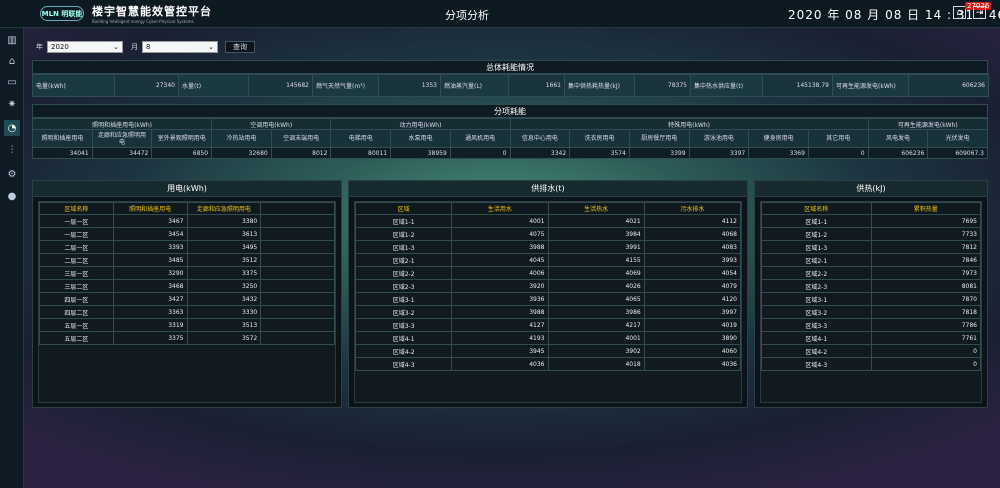  I want to click on table-cell: 3495, so click(224, 247).